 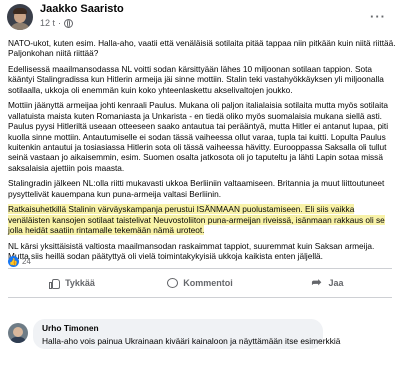 What do you see at coordinates (13, 261) in the screenshot?
I see `like-reaction-icon: 👍` at bounding box center [13, 261].